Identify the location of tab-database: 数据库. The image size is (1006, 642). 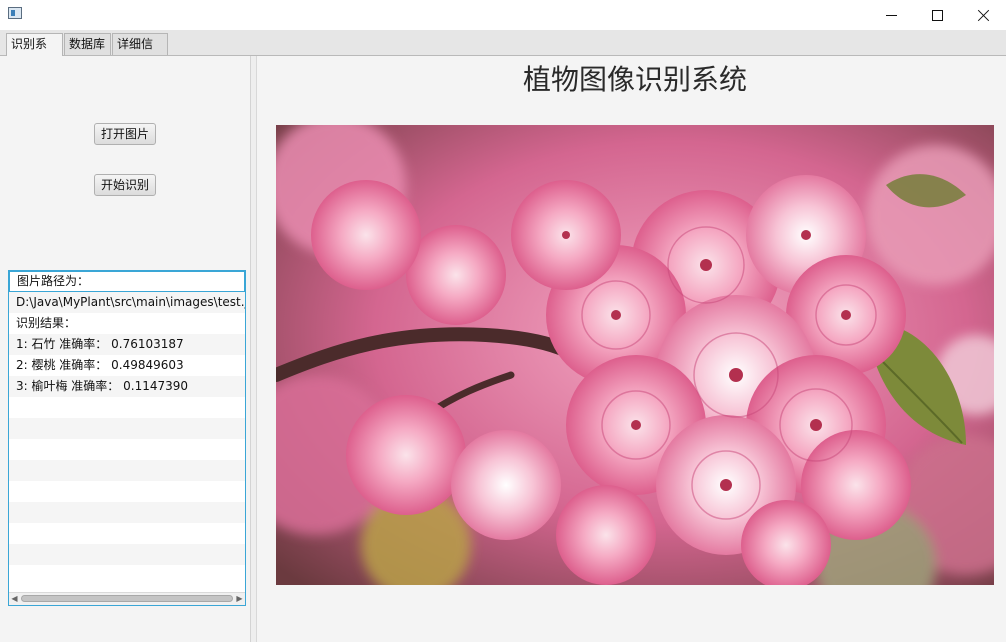
(87, 44).